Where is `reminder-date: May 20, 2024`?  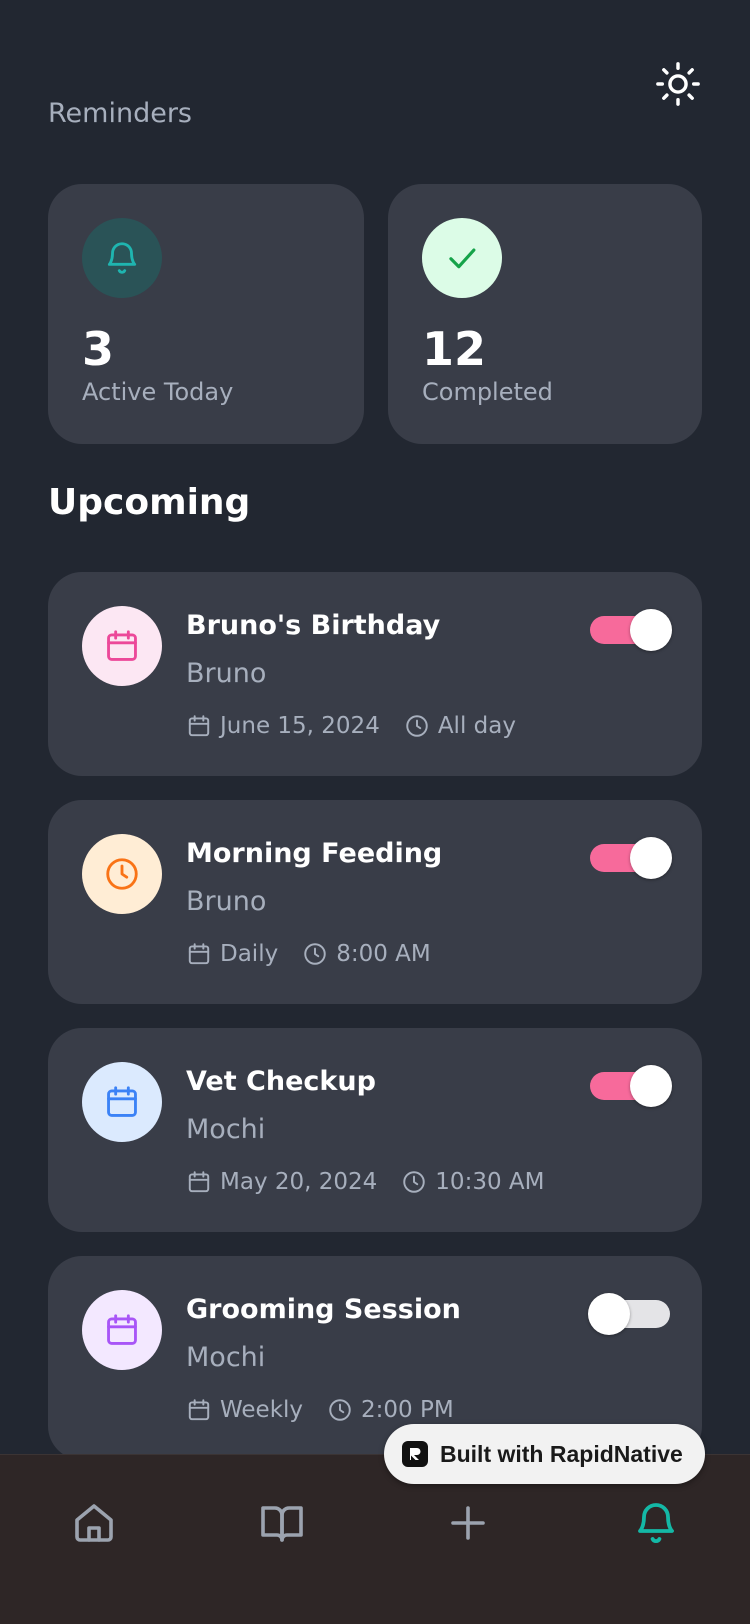 reminder-date: May 20, 2024 is located at coordinates (281, 1182).